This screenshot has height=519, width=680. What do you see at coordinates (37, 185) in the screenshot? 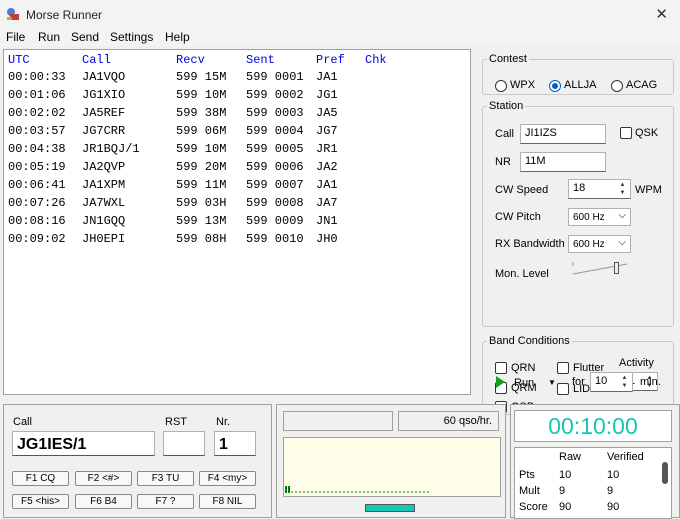
I see `cell-utc: 00:06:41` at bounding box center [37, 185].